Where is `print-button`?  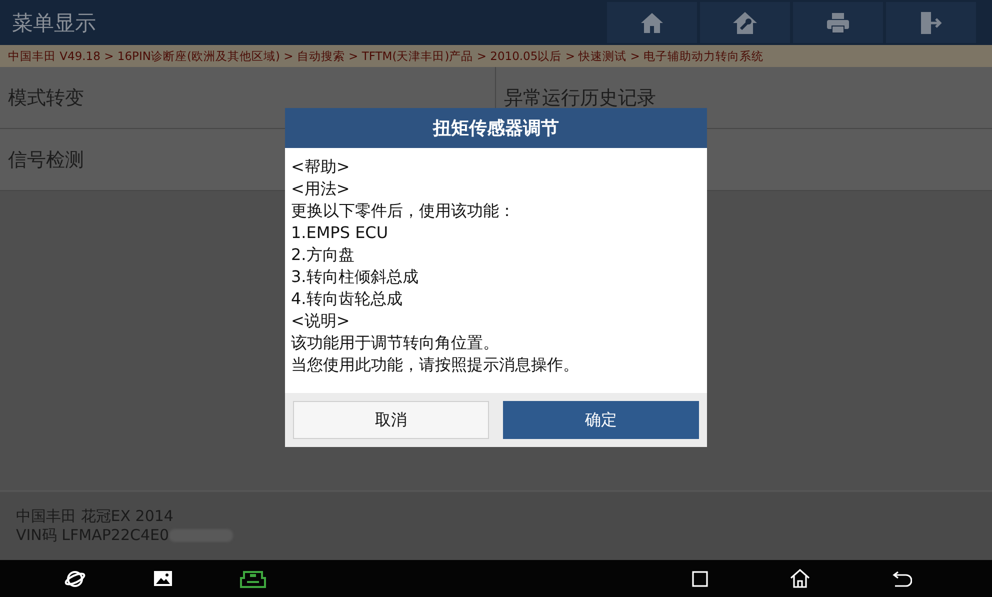
print-button is located at coordinates (838, 22).